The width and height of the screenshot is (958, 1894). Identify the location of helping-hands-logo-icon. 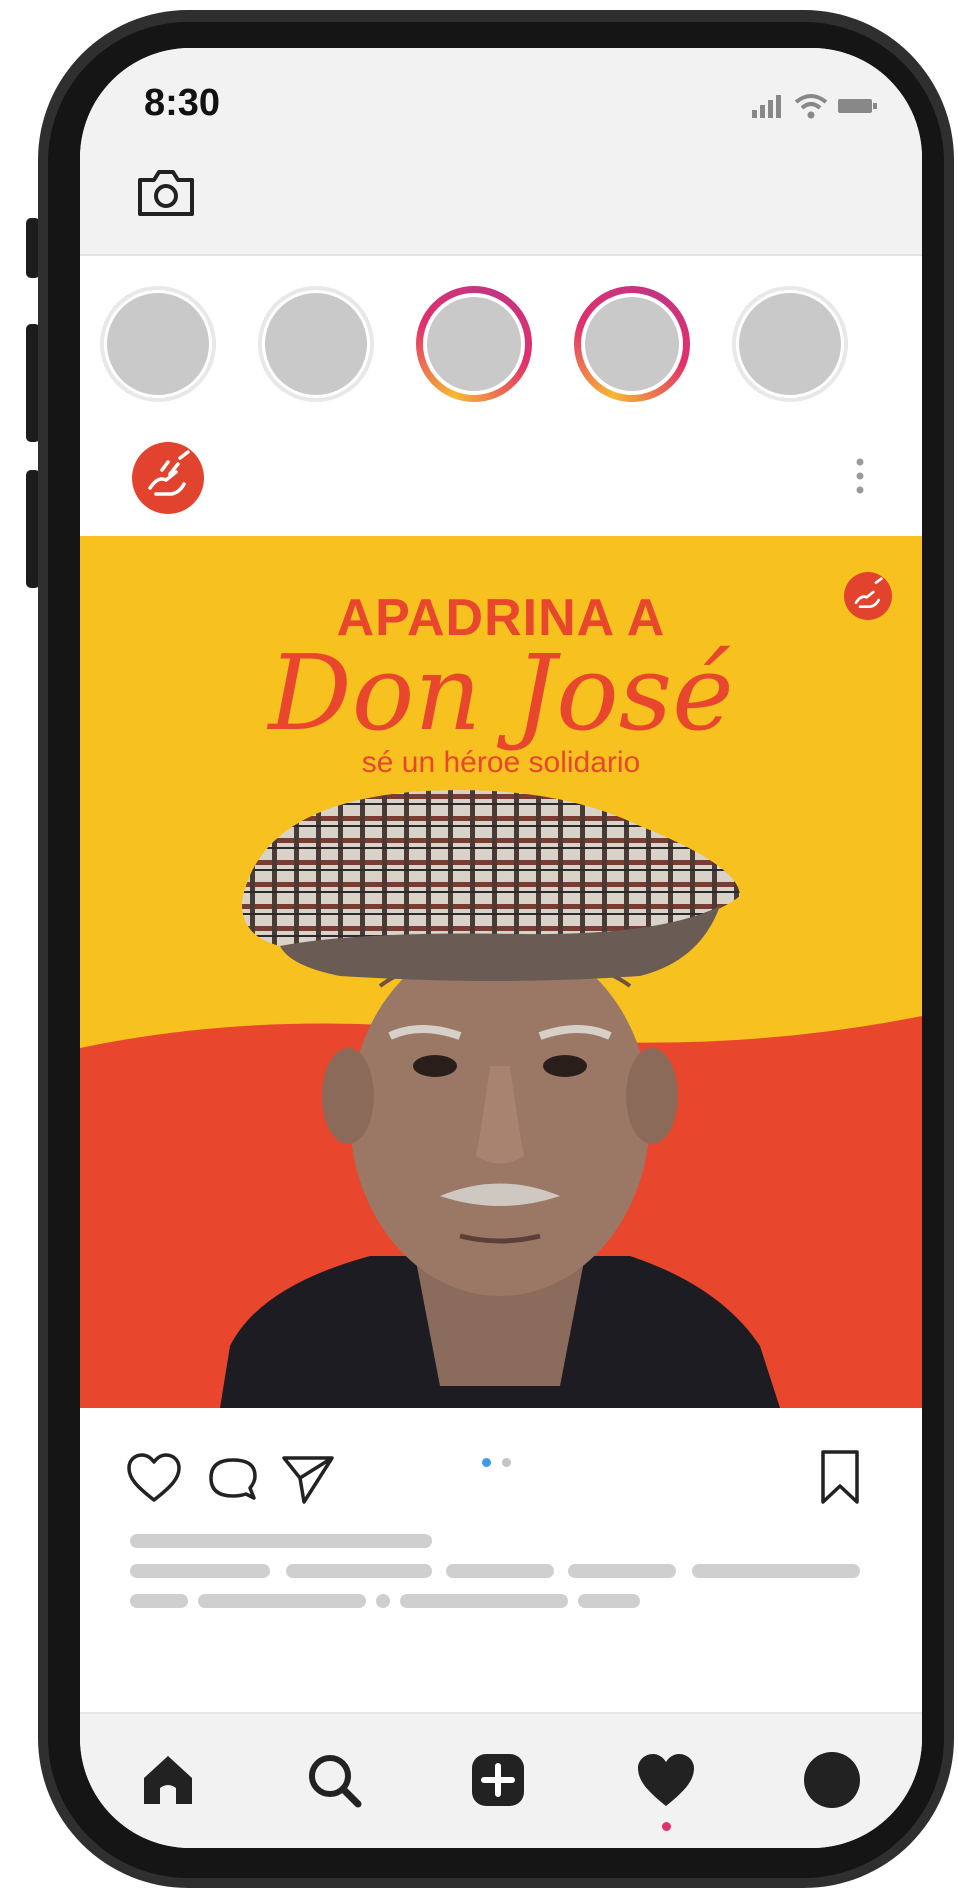
(169, 473).